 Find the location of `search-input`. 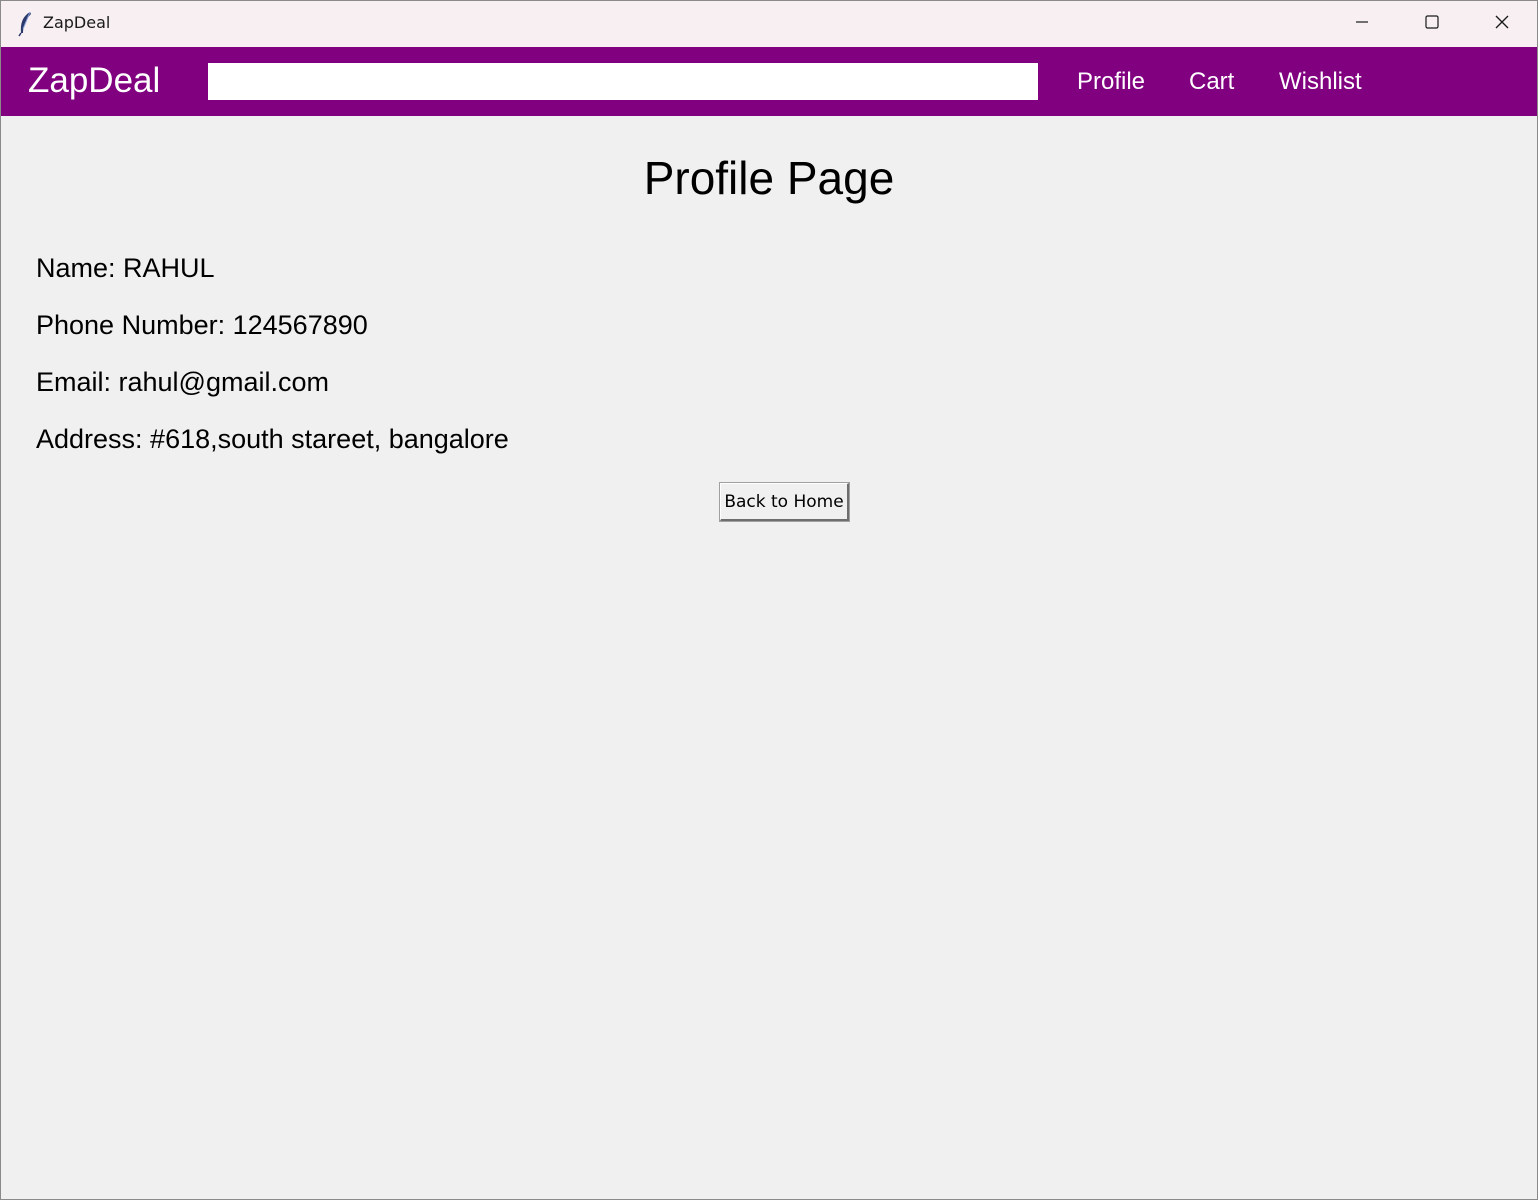

search-input is located at coordinates (623, 81).